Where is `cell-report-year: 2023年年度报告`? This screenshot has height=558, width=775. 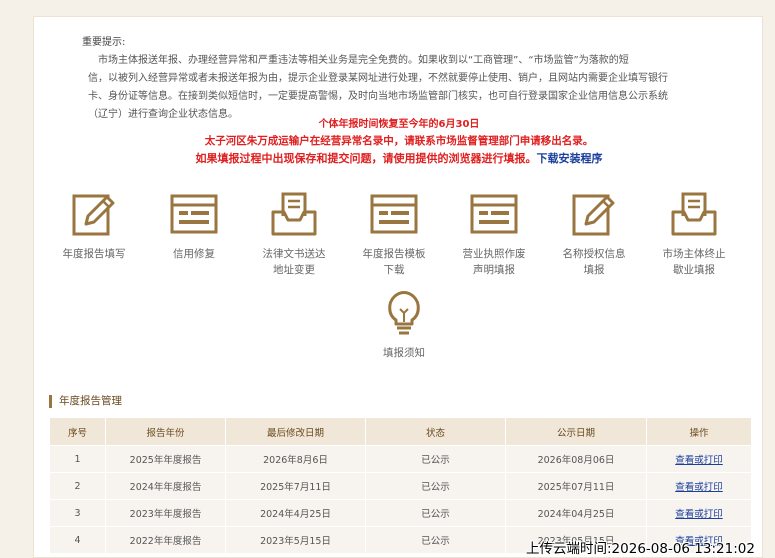 cell-report-year: 2023年年度报告 is located at coordinates (165, 513).